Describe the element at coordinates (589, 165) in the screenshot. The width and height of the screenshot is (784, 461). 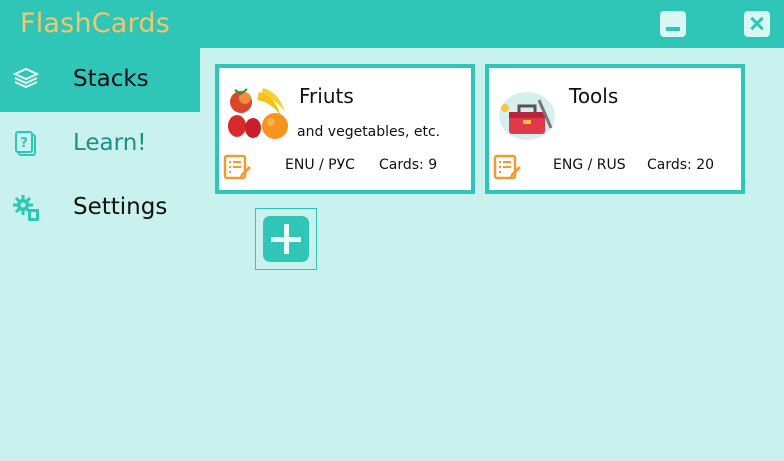
I see `stack-languages: ENG / RUS` at that location.